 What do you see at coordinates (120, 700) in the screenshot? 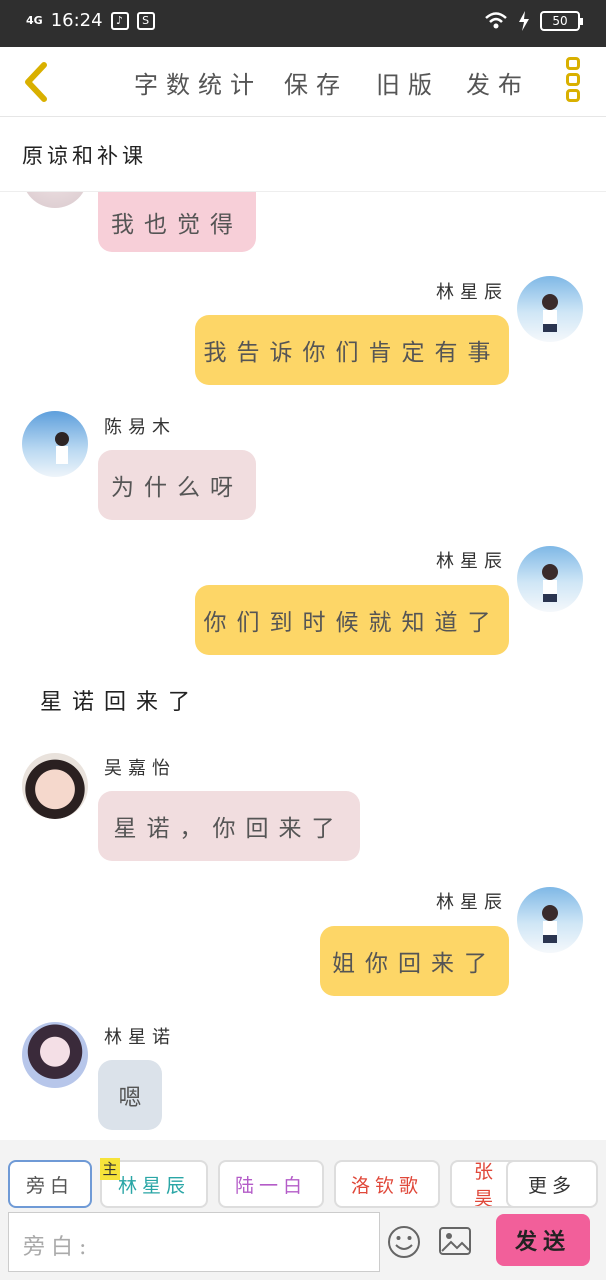
I see `narration-text: 星诺回来了` at bounding box center [120, 700].